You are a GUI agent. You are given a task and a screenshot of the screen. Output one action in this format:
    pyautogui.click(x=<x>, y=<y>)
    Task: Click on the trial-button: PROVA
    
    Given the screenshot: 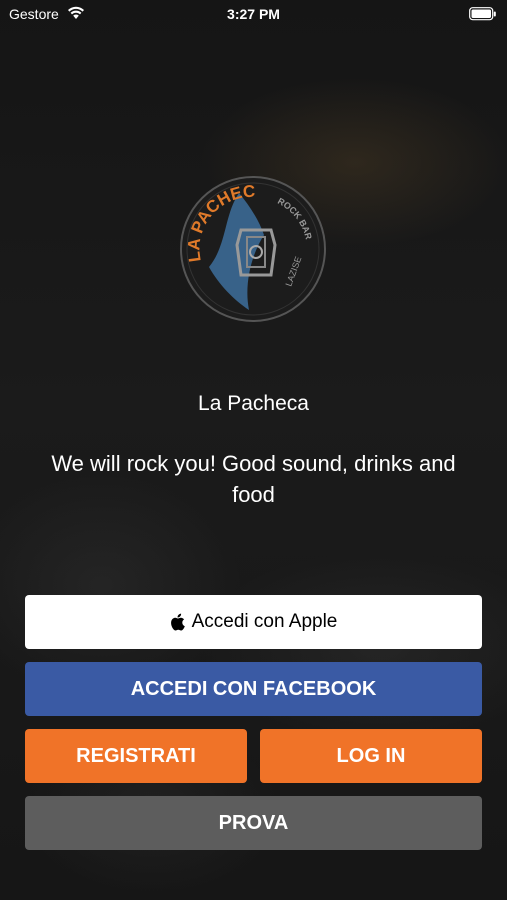 What is the action you would take?
    pyautogui.click(x=253, y=823)
    